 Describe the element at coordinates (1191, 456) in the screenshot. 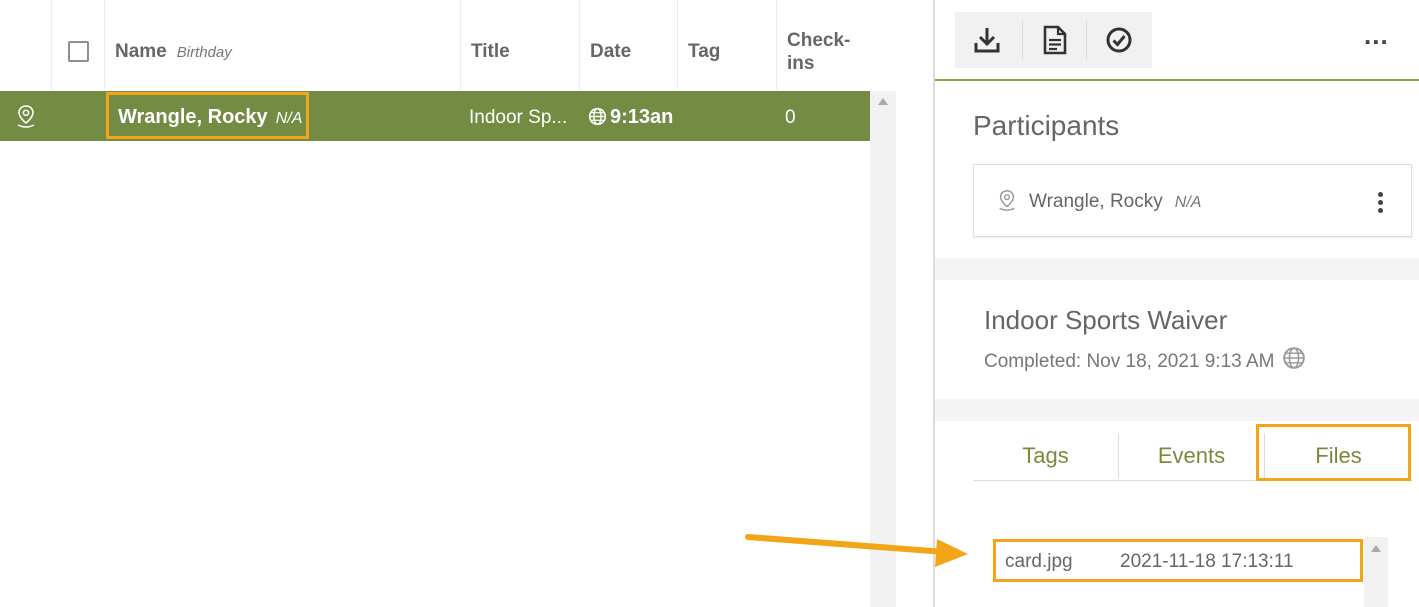

I see `tab-events: Events` at that location.